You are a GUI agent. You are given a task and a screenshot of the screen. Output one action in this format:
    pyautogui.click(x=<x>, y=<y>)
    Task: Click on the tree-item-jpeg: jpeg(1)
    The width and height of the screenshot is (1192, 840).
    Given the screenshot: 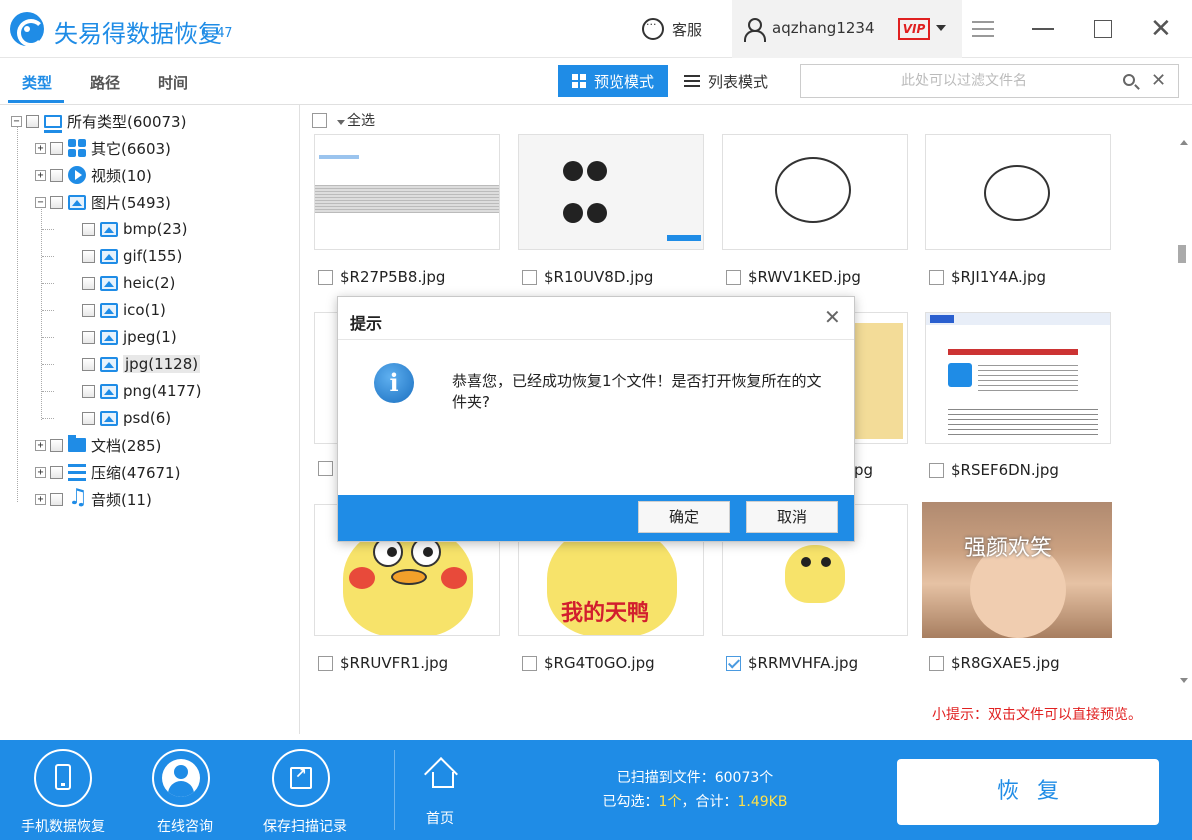 What is the action you would take?
    pyautogui.click(x=129, y=337)
    